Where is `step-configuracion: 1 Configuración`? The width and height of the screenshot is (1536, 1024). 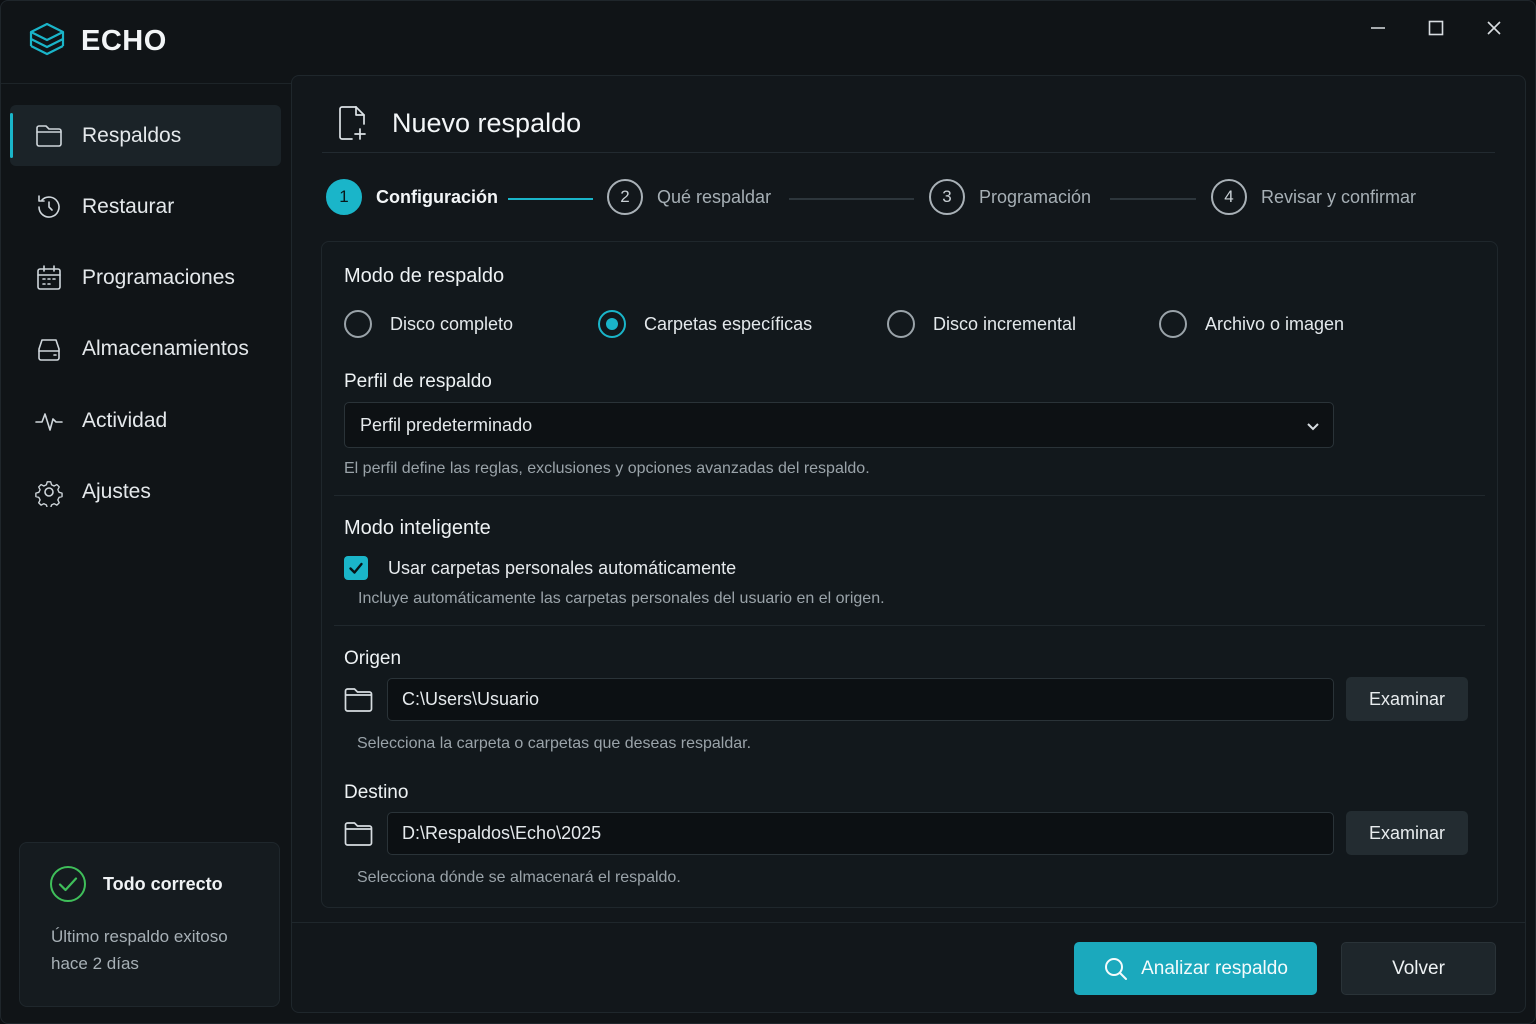
step-configuracion: 1 Configuración is located at coordinates (412, 197).